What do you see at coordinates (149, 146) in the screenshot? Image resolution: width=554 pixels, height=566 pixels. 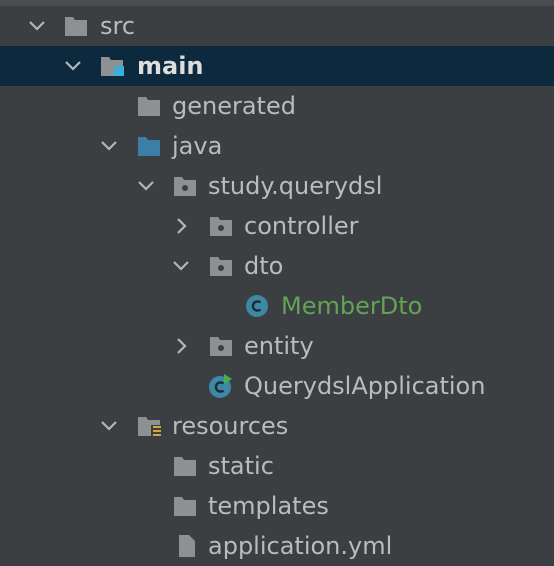 I see `source-folder-icon` at bounding box center [149, 146].